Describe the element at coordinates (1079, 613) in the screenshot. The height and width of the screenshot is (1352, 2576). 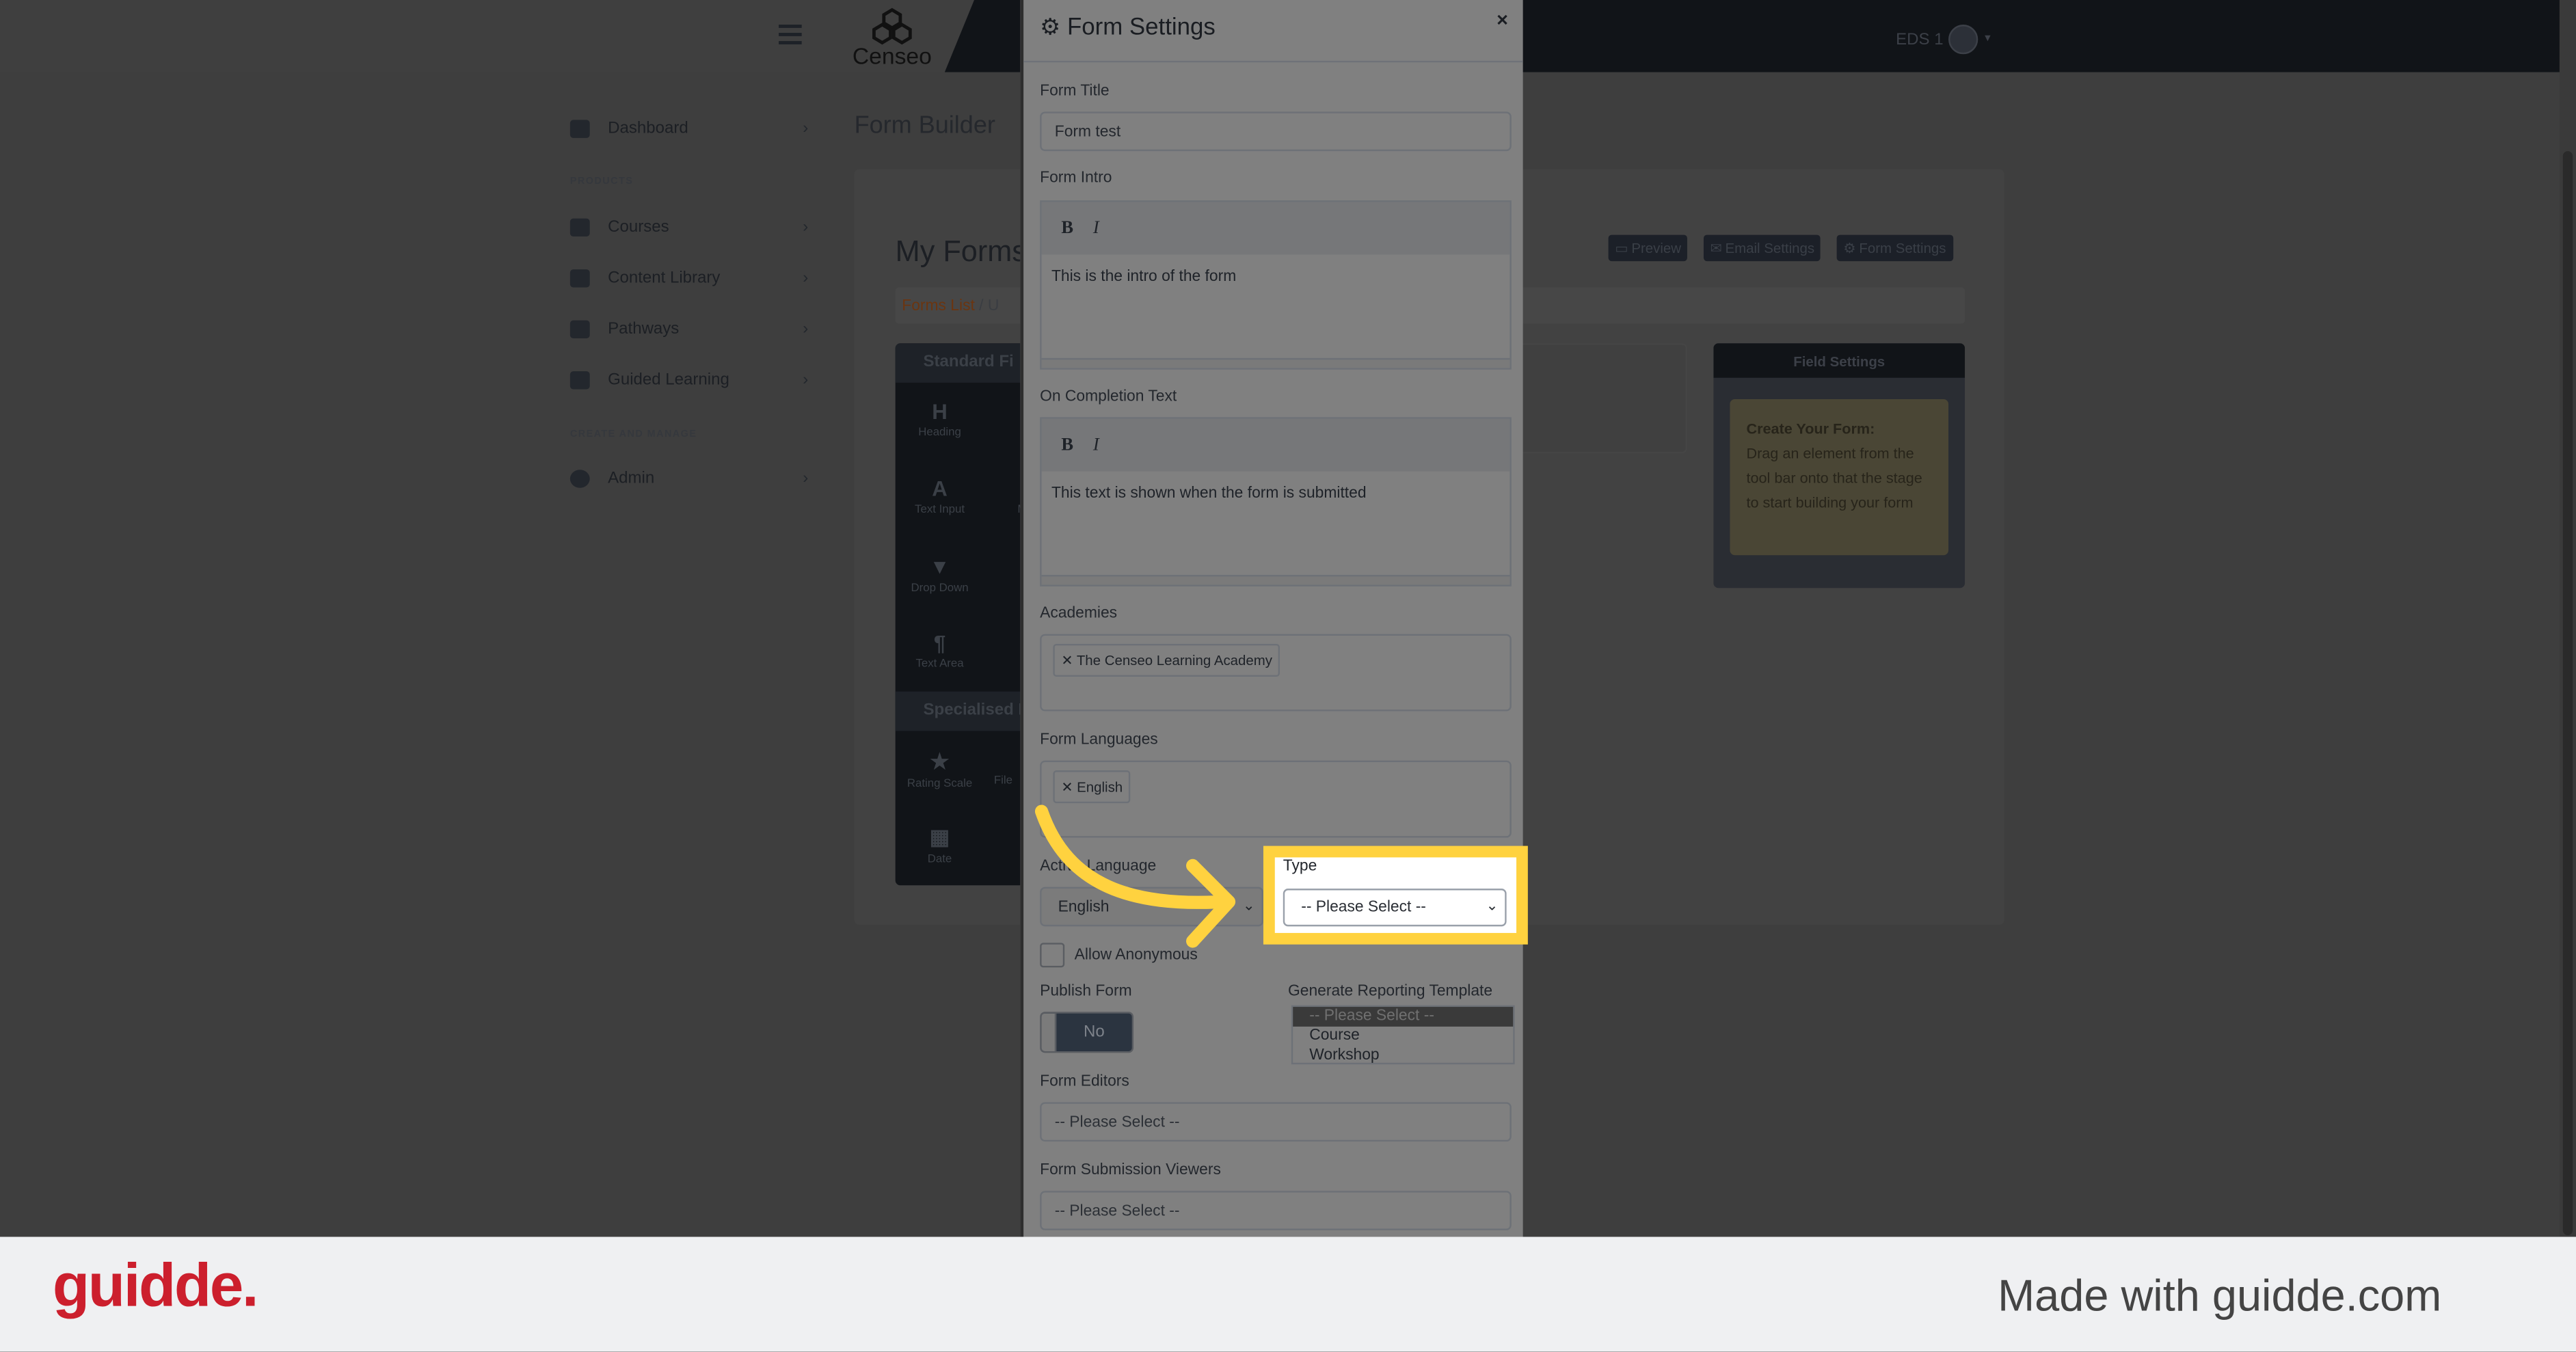
I see `academies-label: Academies` at that location.